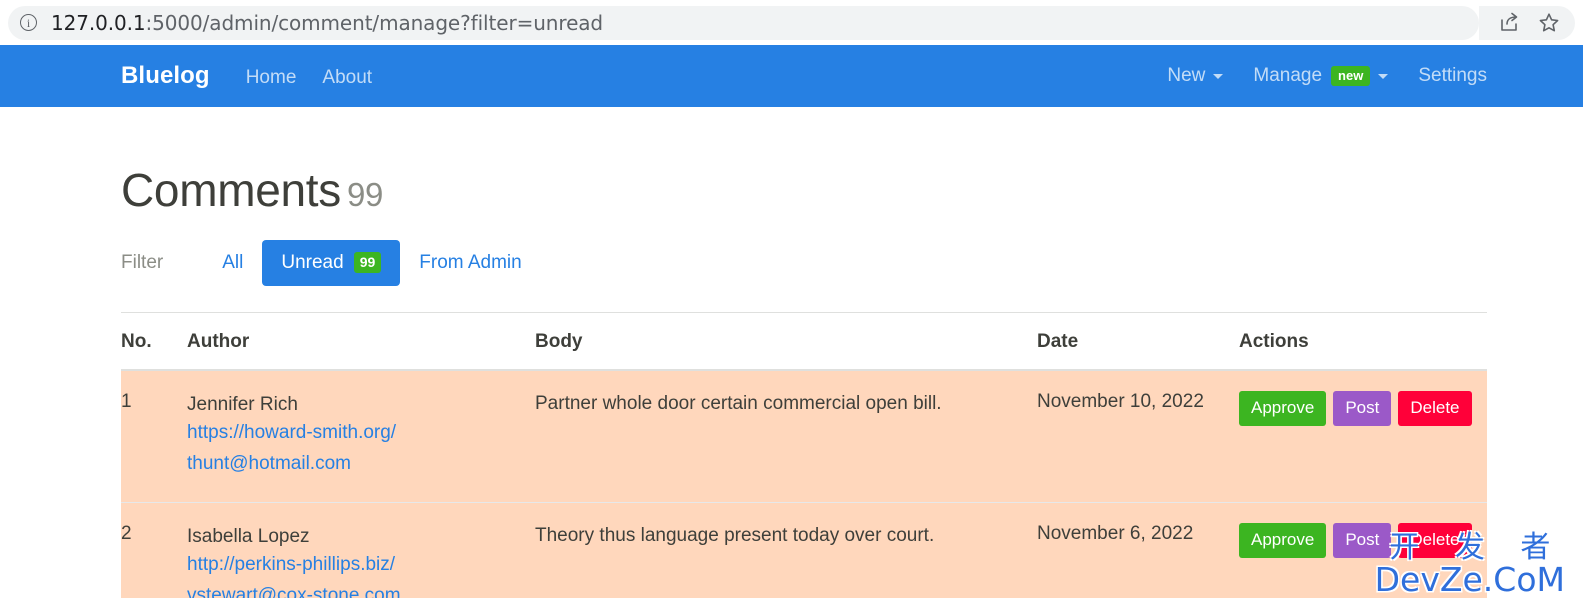 The height and width of the screenshot is (598, 1583). What do you see at coordinates (142, 262) in the screenshot?
I see `filter-label: Filter` at bounding box center [142, 262].